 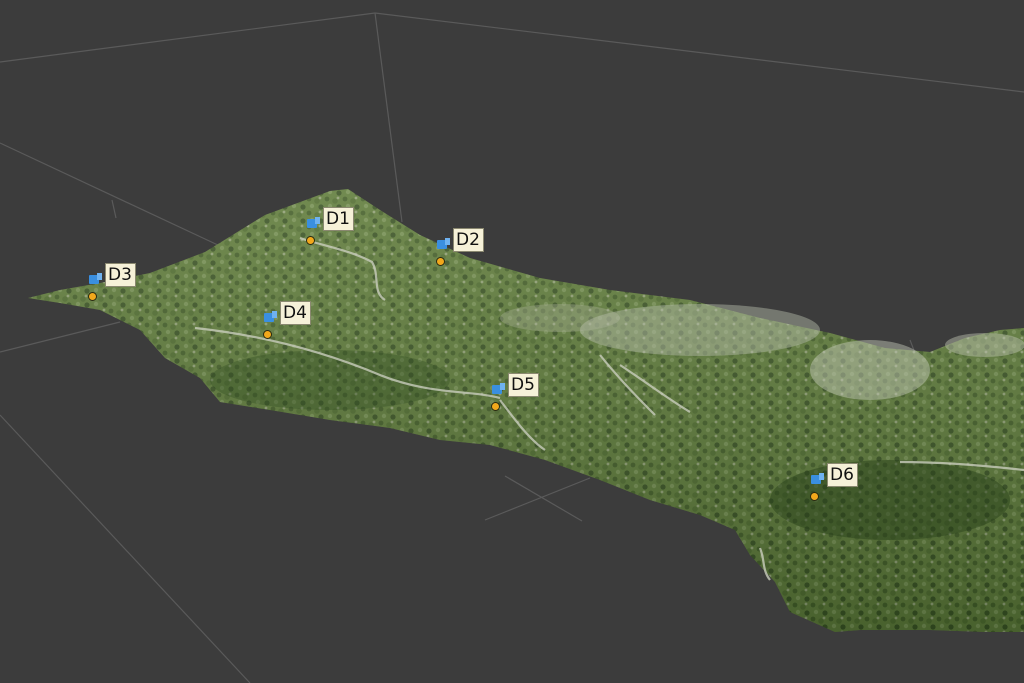 I want to click on marker-label: D2, so click(x=468, y=240).